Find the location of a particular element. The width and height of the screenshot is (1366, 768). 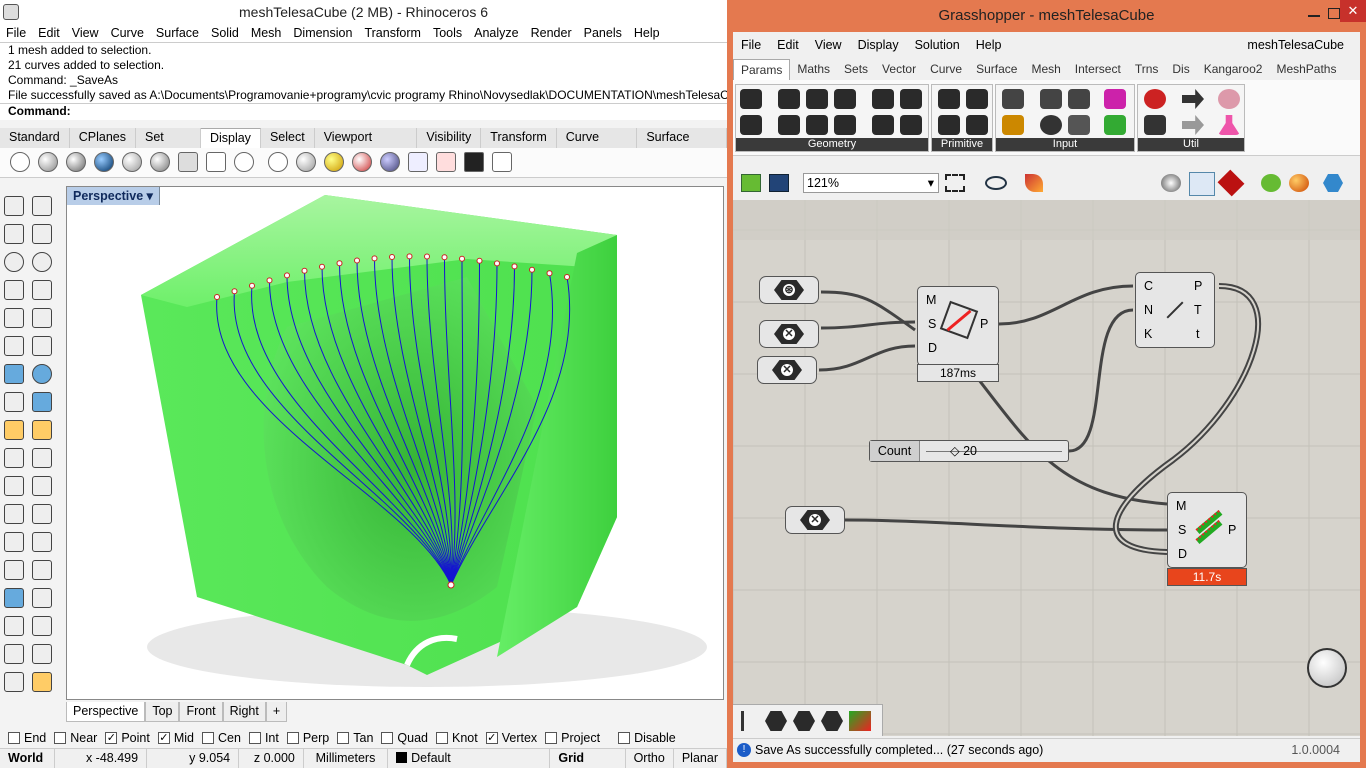

zoom-extents-icon is located at coordinates (955, 183).